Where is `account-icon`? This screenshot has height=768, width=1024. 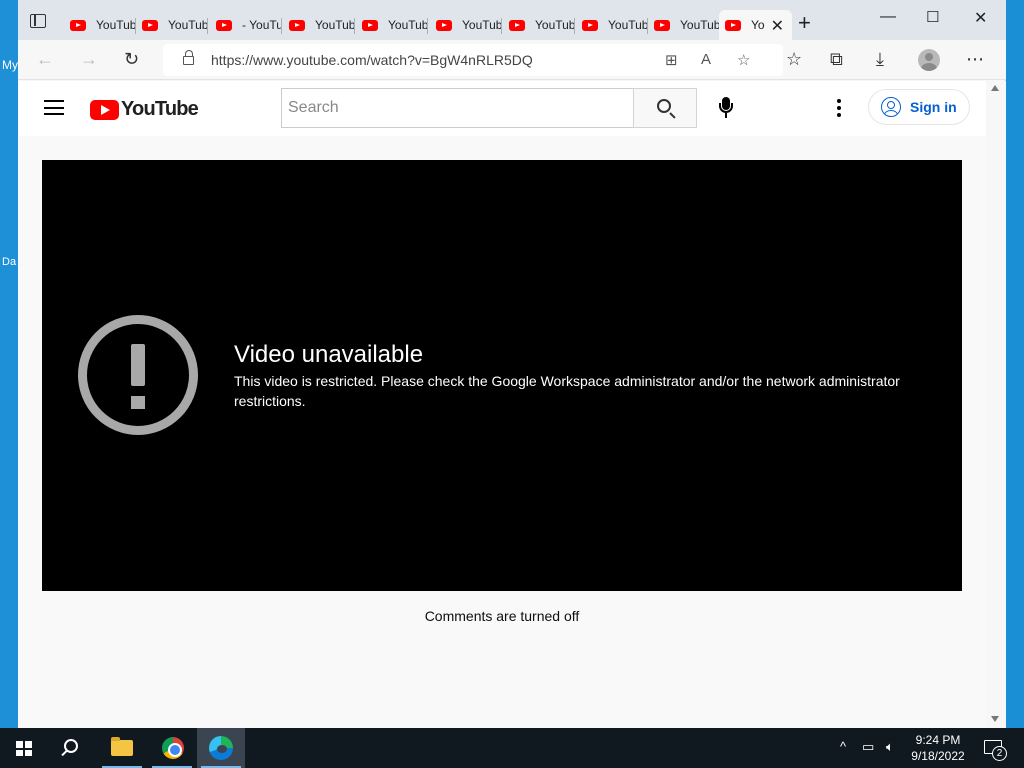 account-icon is located at coordinates (891, 107).